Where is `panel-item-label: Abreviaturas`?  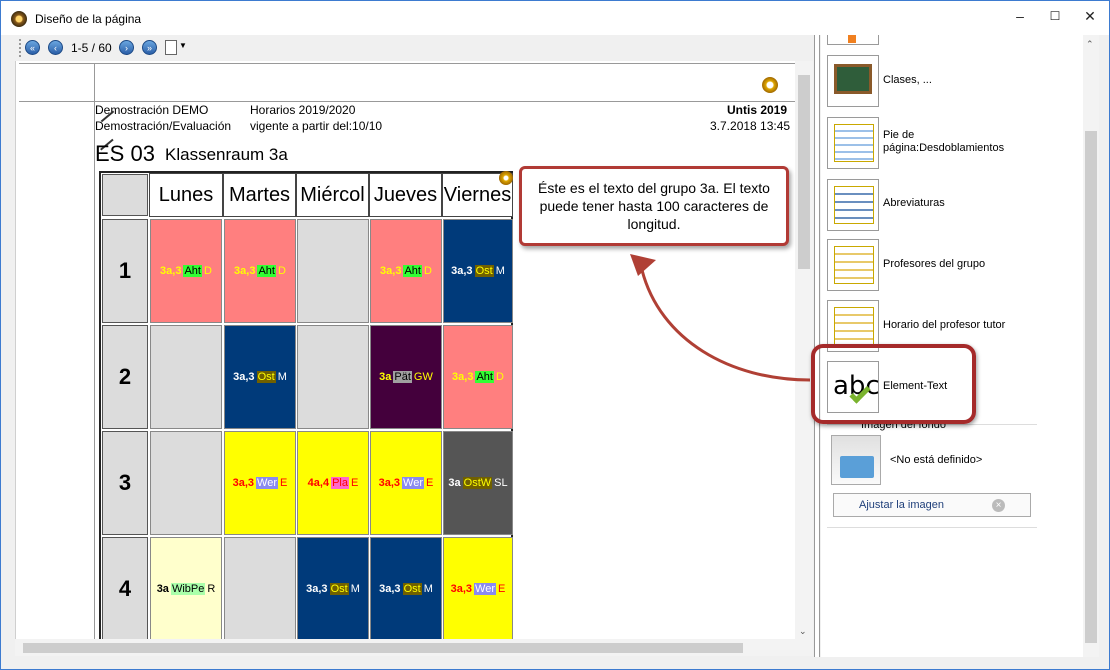
panel-item-label: Abreviaturas is located at coordinates (914, 203).